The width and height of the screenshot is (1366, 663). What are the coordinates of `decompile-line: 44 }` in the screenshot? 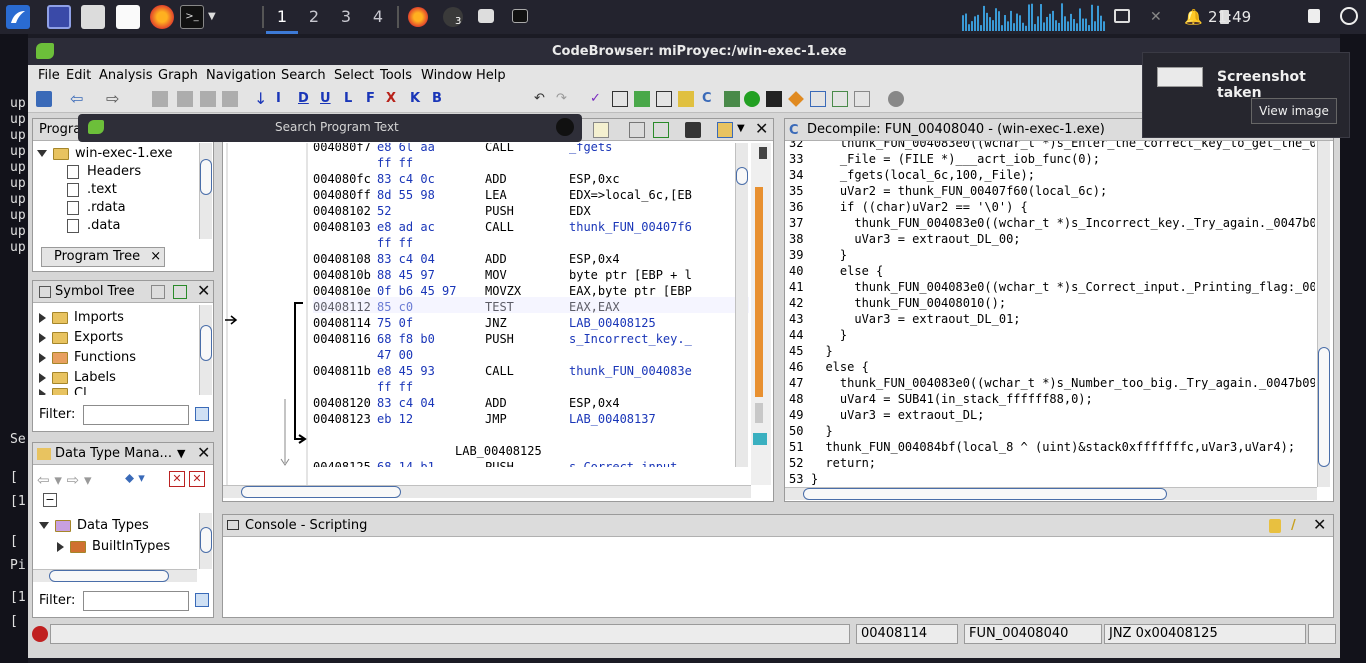 It's located at (818, 335).